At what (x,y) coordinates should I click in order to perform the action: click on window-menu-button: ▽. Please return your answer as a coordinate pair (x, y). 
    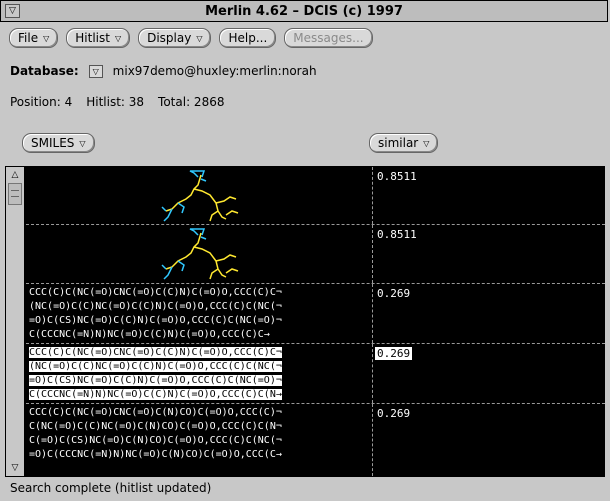
    Looking at the image, I should click on (12, 11).